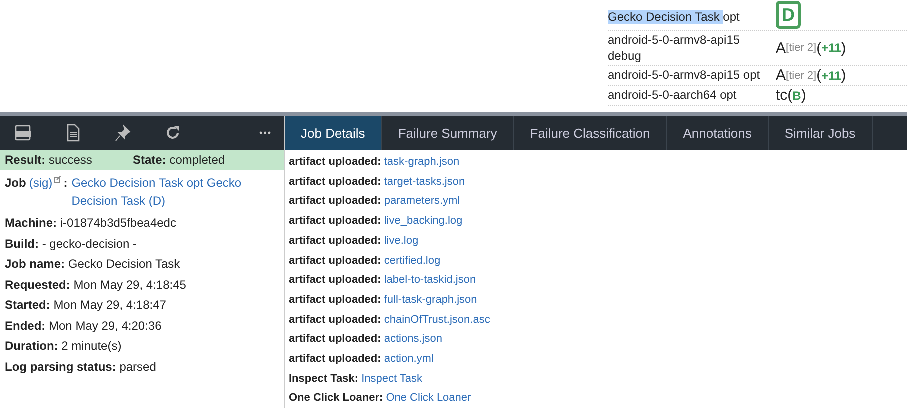  Describe the element at coordinates (142, 223) in the screenshot. I see `job-field: Machine: i-01874b3d5fbea4edc` at that location.